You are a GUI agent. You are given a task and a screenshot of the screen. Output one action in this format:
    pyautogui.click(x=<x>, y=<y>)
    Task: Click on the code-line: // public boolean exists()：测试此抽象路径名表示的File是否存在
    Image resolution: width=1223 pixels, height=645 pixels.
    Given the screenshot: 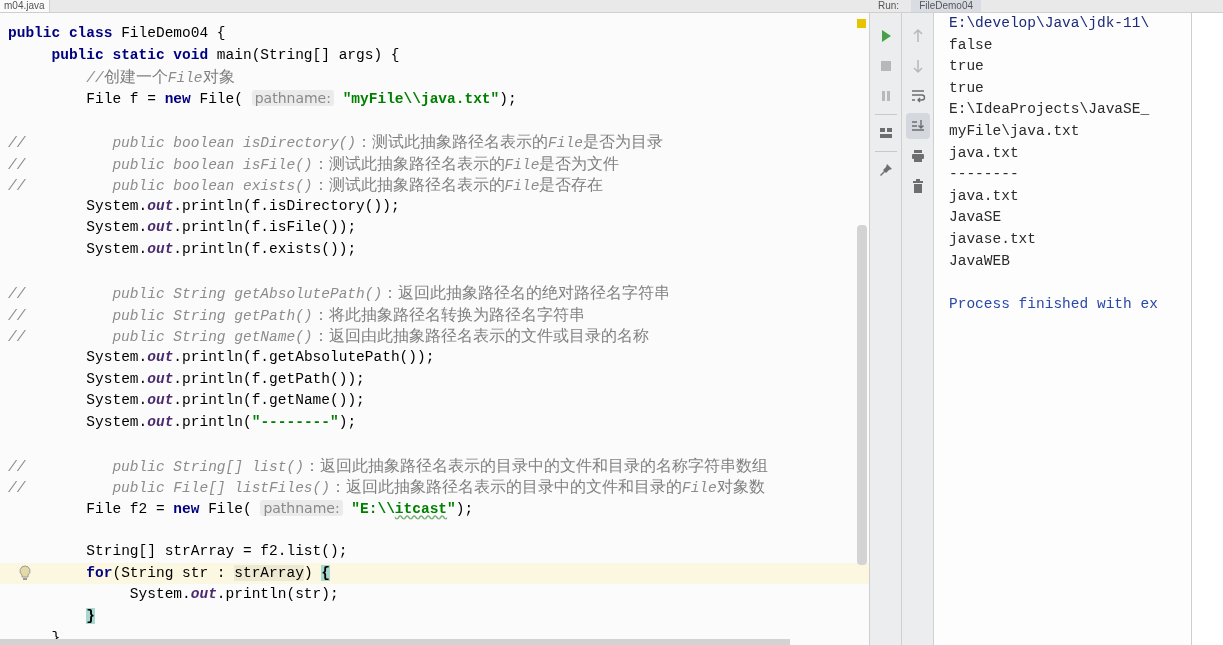 What is the action you would take?
    pyautogui.click(x=306, y=185)
    